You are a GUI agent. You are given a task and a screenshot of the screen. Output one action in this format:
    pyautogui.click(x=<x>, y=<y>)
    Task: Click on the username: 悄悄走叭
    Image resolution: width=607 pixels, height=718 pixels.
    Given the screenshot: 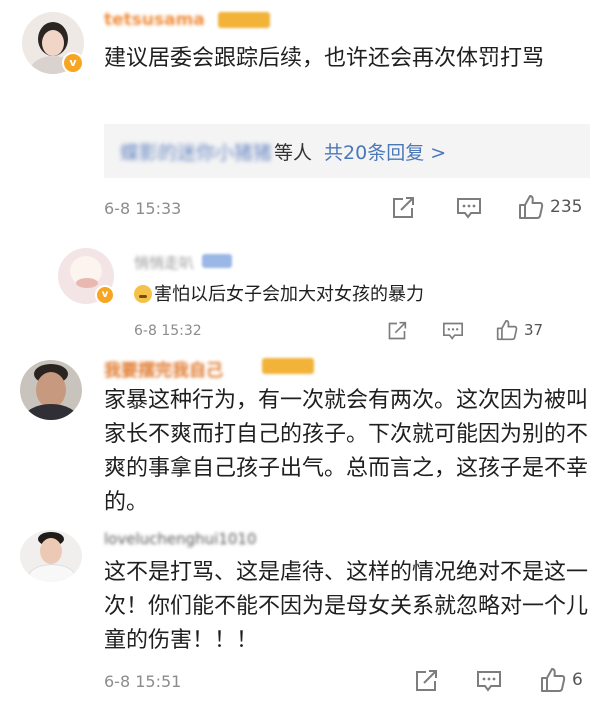 What is the action you would take?
    pyautogui.click(x=164, y=262)
    